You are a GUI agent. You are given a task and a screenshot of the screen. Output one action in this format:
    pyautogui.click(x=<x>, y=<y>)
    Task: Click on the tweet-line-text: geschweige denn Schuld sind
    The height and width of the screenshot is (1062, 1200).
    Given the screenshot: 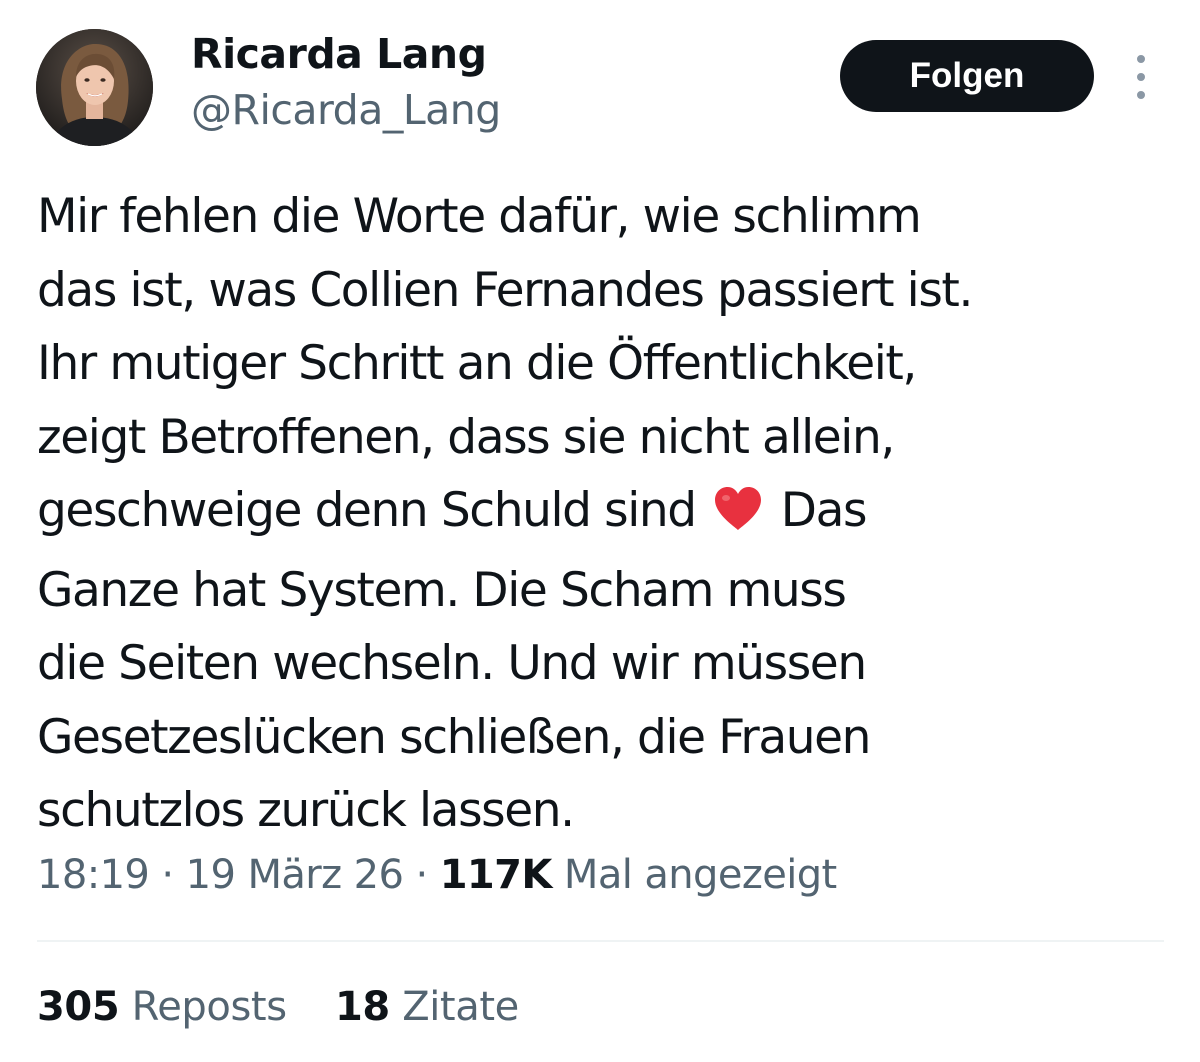 What is the action you would take?
    pyautogui.click(x=373, y=510)
    